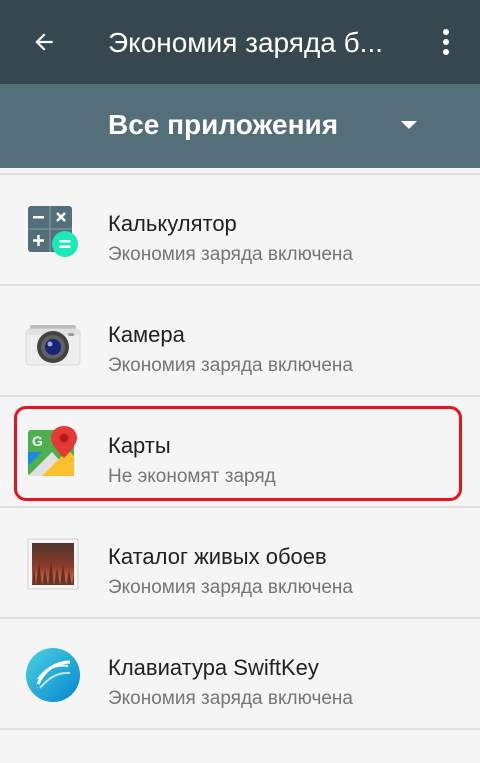  Describe the element at coordinates (53, 564) in the screenshot. I see `live-wallpaper-icon` at that location.